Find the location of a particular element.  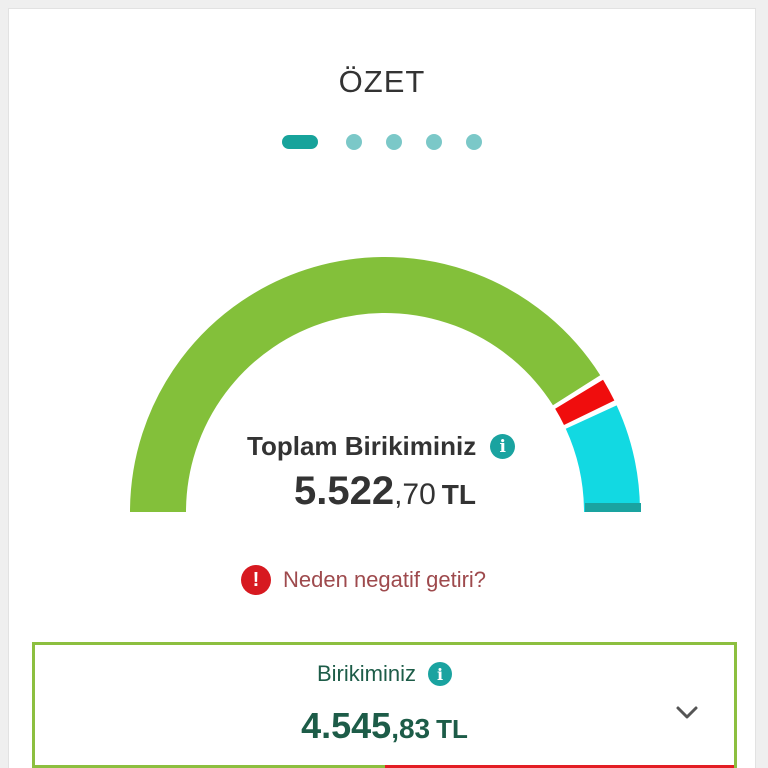

savings-label: Birikiminiz i is located at coordinates (384, 674).